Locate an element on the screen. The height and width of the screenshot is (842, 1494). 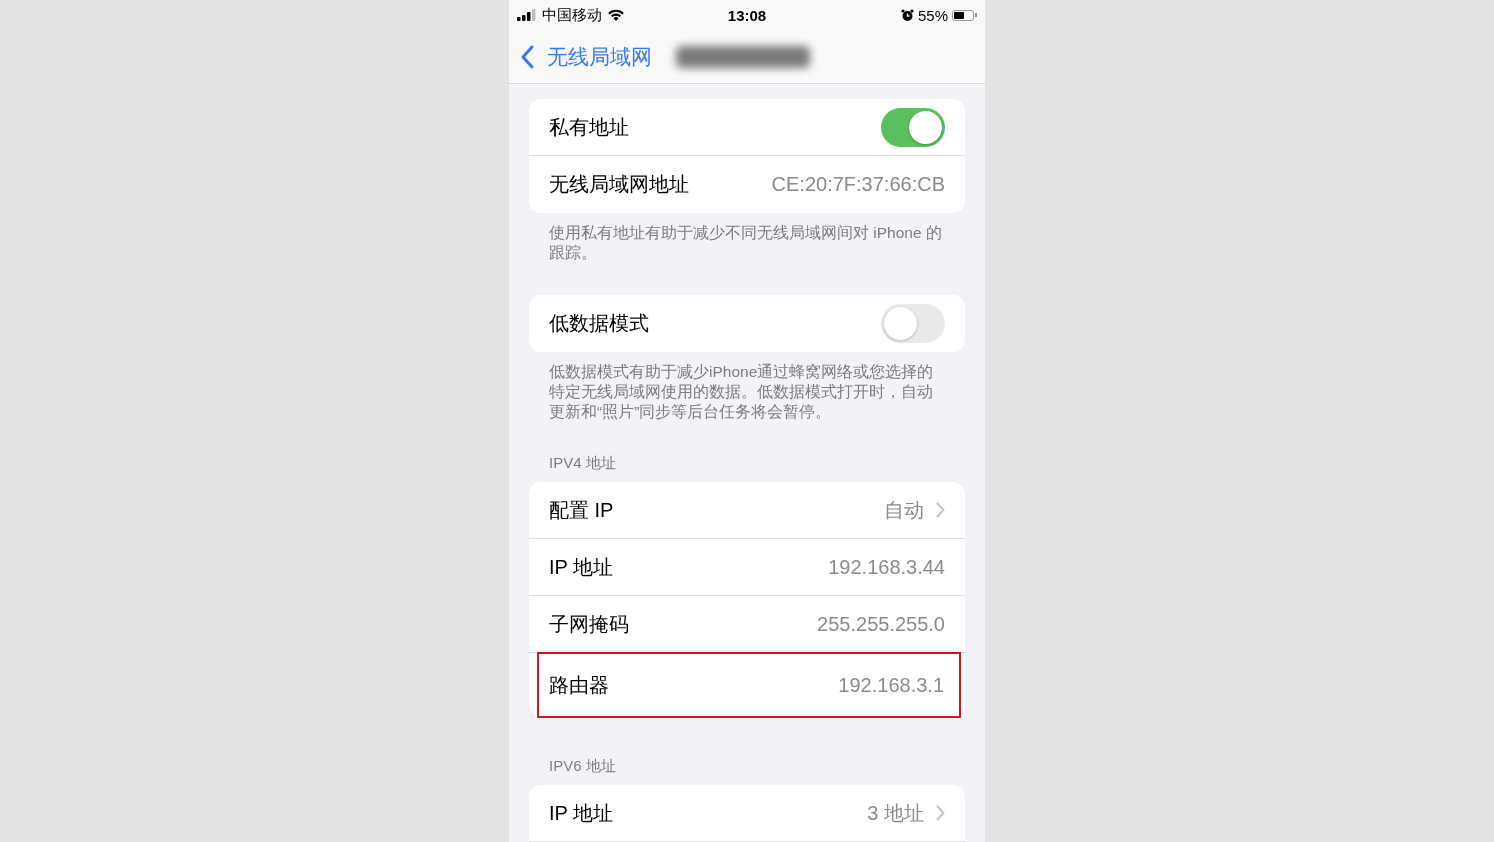
row-value: 自动 is located at coordinates (904, 510).